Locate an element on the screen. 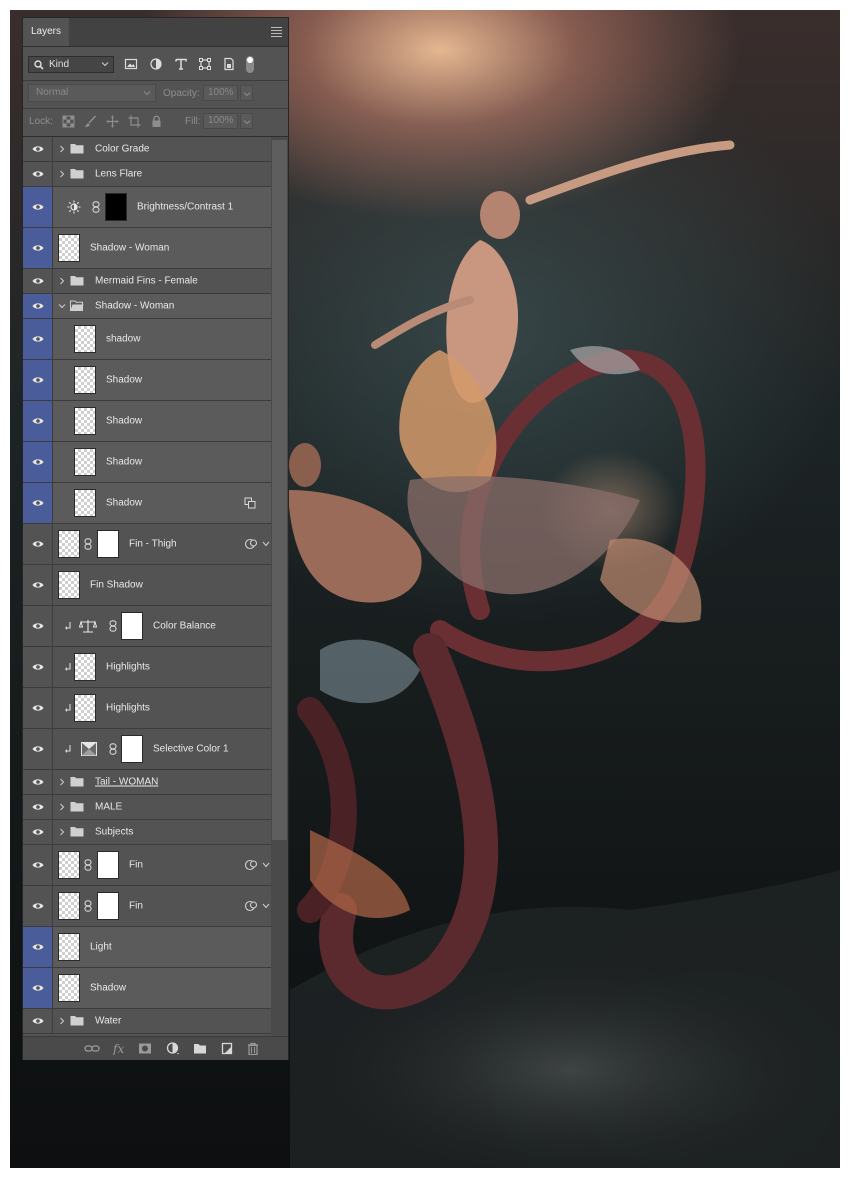  layer-row: Shadow - Woman is located at coordinates (147, 248).